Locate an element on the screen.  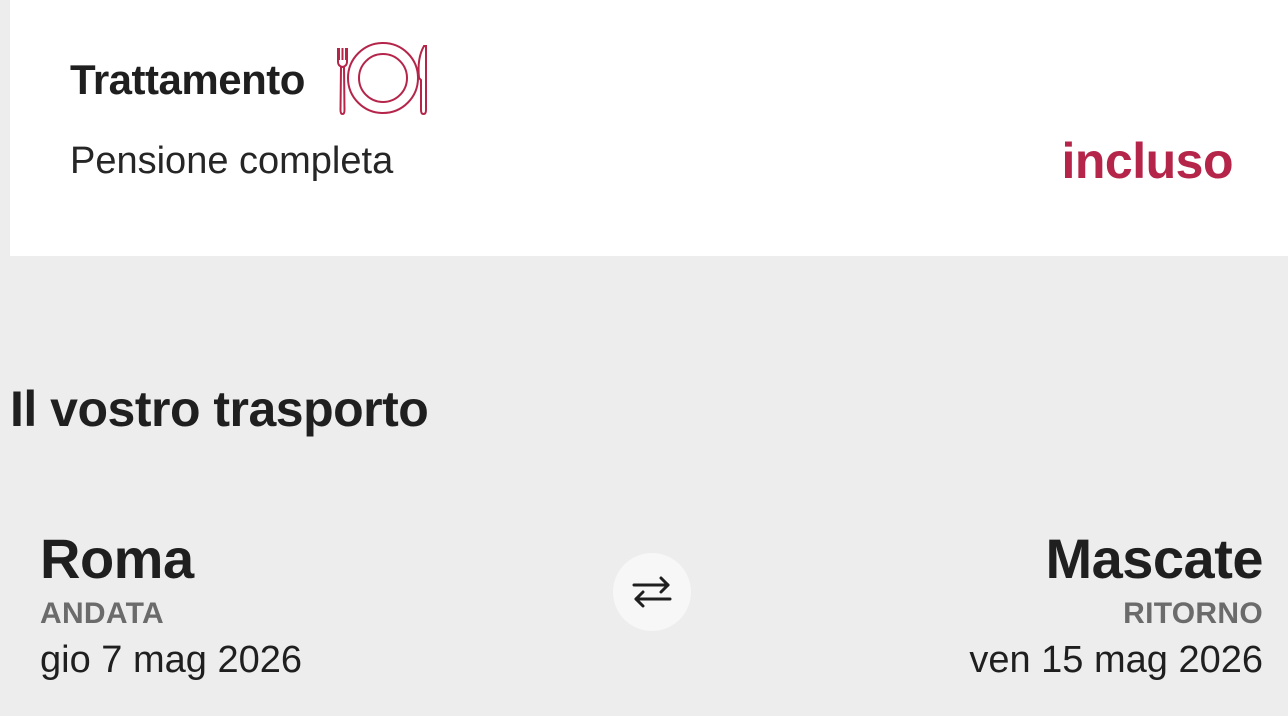
return-date: ven 15 mag 2026 is located at coordinates (1116, 660).